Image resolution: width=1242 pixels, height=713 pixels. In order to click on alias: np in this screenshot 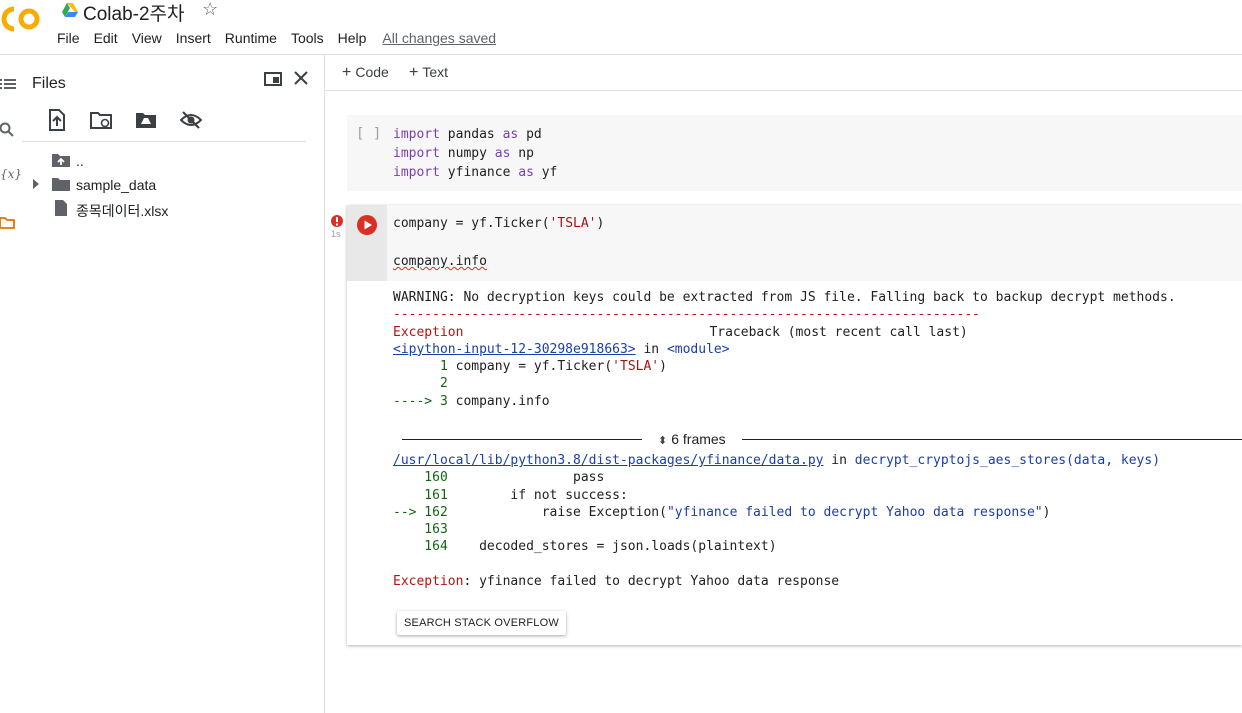, I will do `click(522, 153)`.